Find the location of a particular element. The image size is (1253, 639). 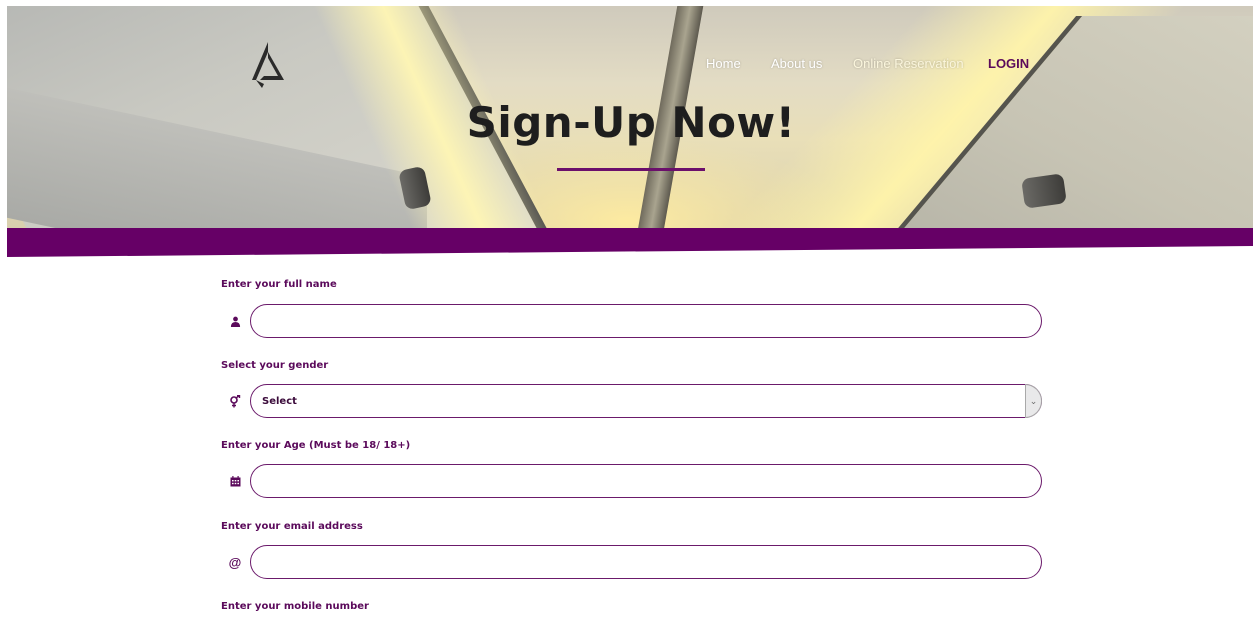

email-field-box is located at coordinates (646, 562).